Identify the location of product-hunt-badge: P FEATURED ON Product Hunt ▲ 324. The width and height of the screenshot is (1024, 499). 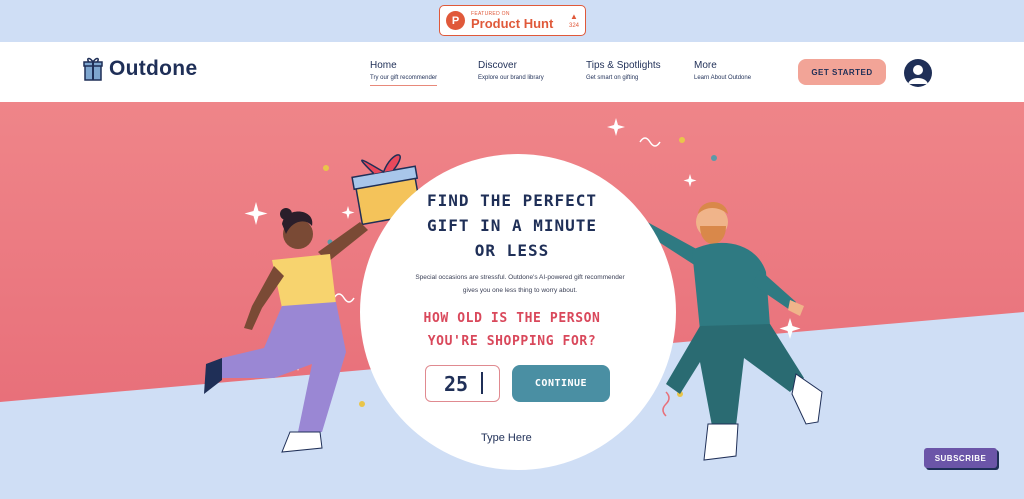
(512, 20).